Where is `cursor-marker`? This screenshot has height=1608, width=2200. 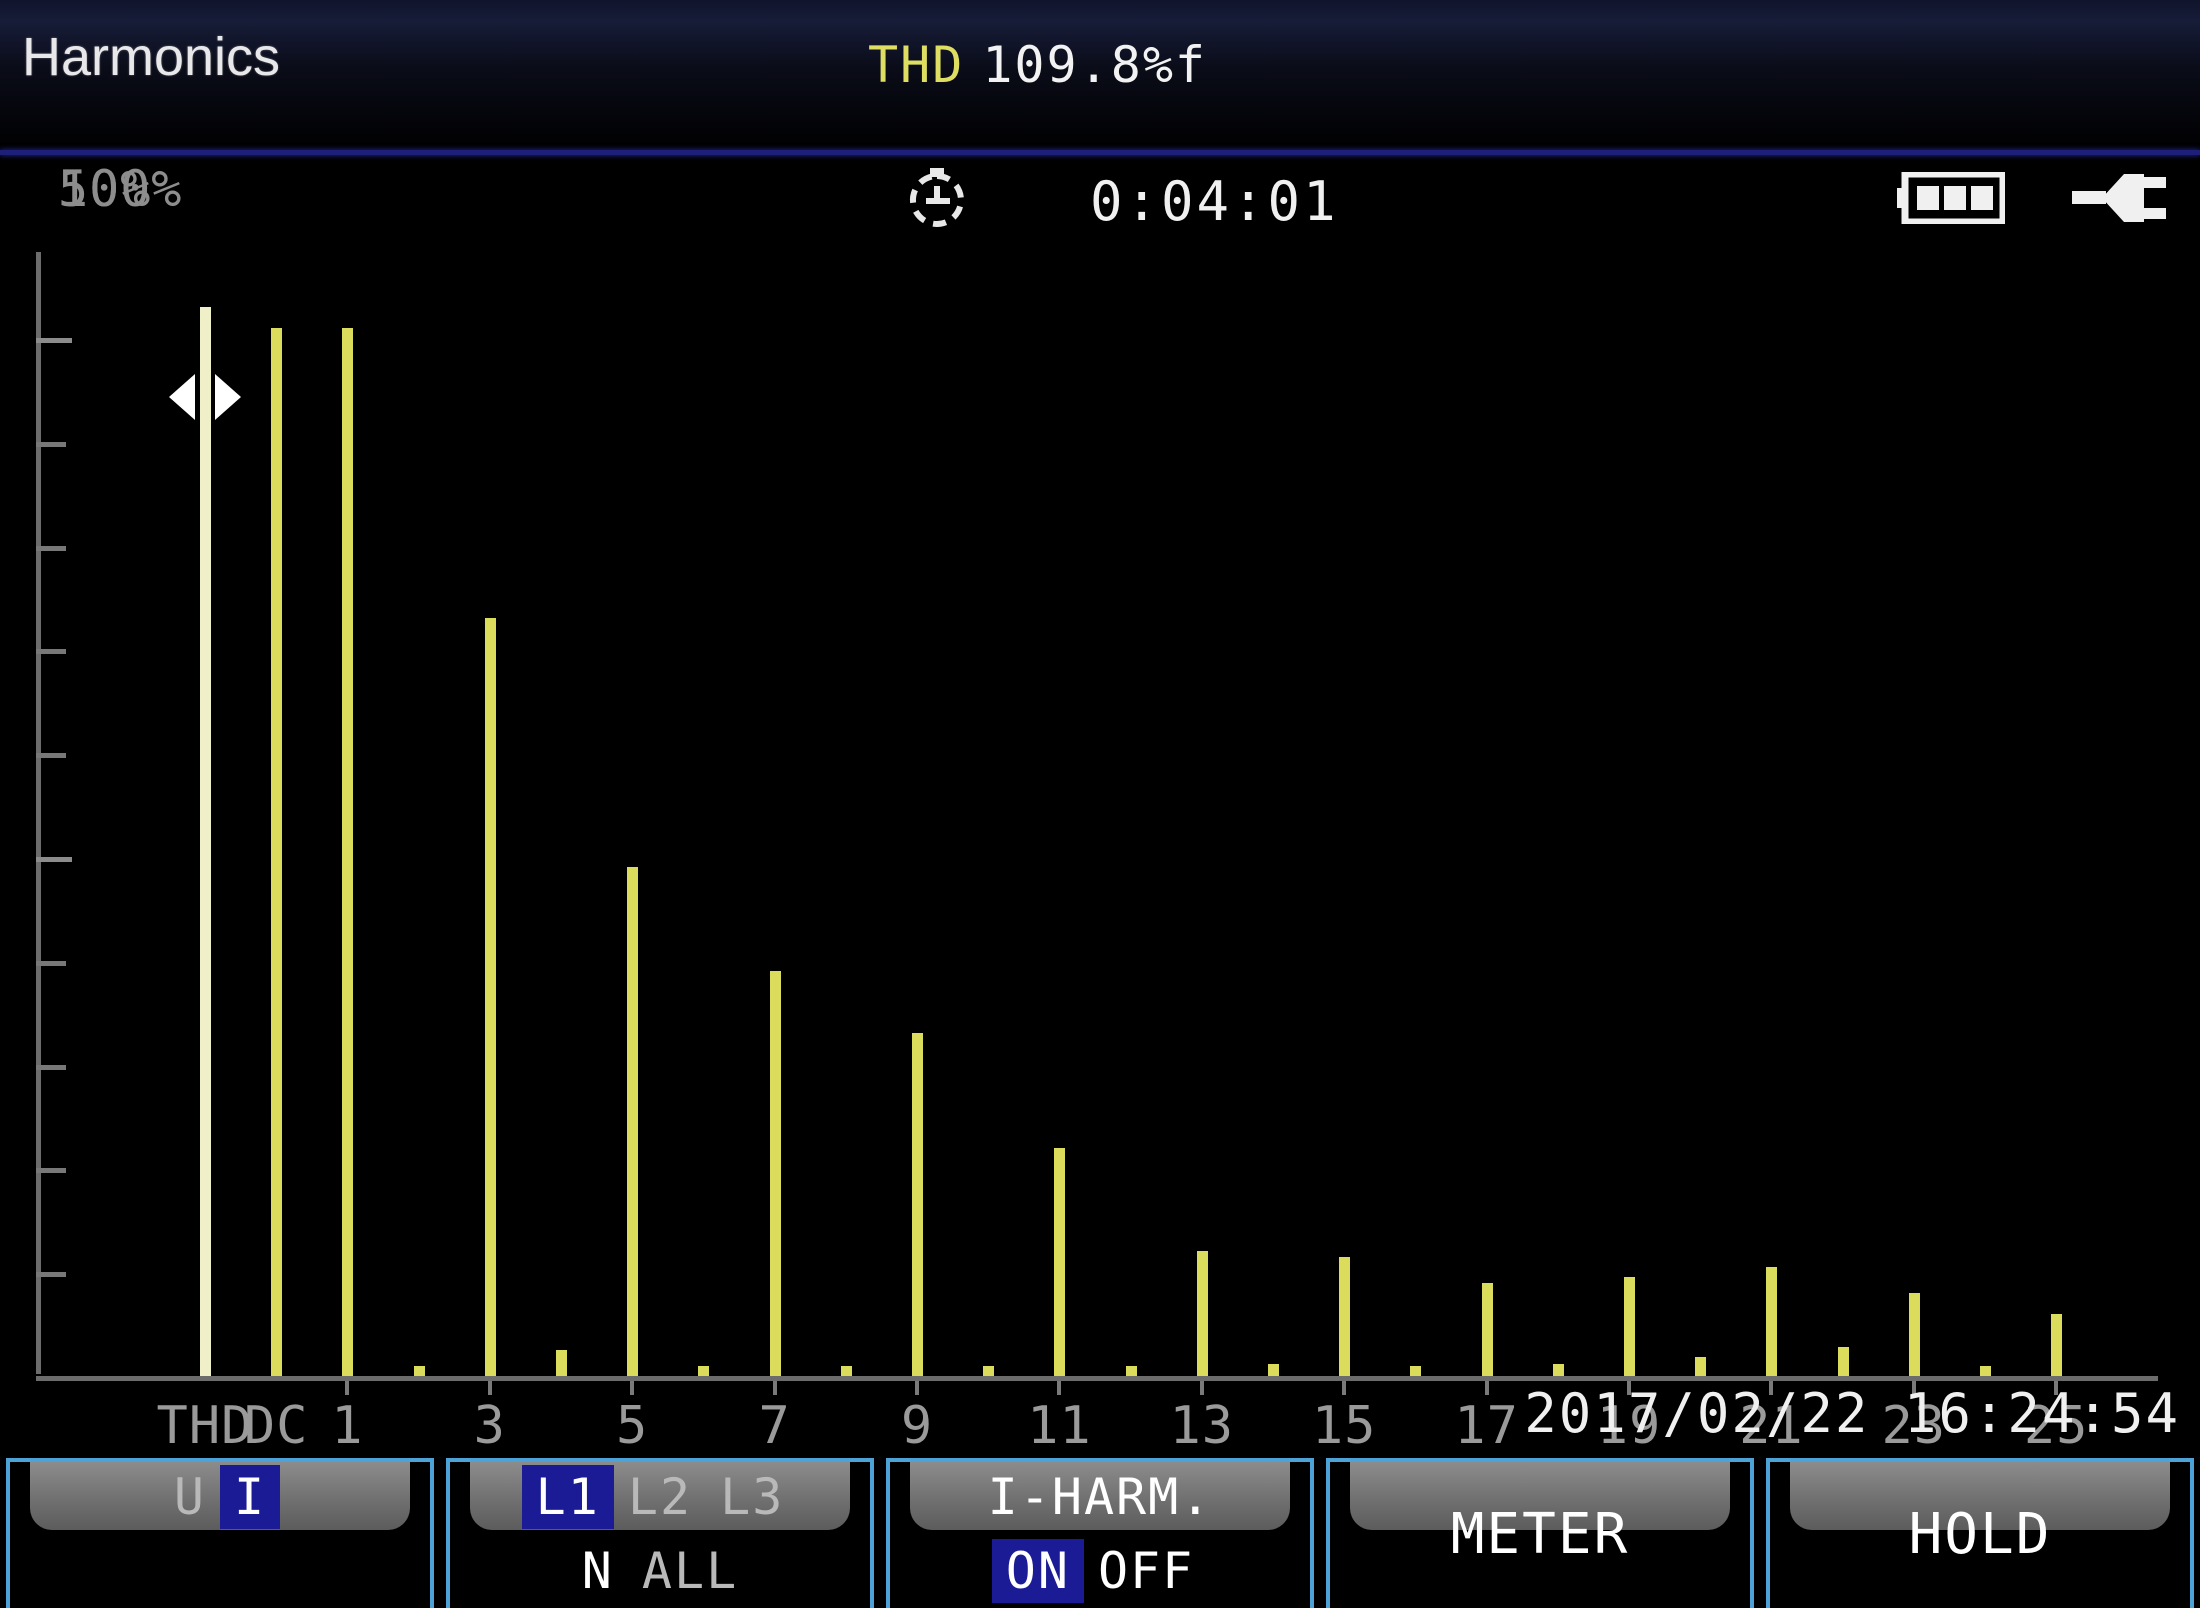
cursor-marker is located at coordinates (205, 397).